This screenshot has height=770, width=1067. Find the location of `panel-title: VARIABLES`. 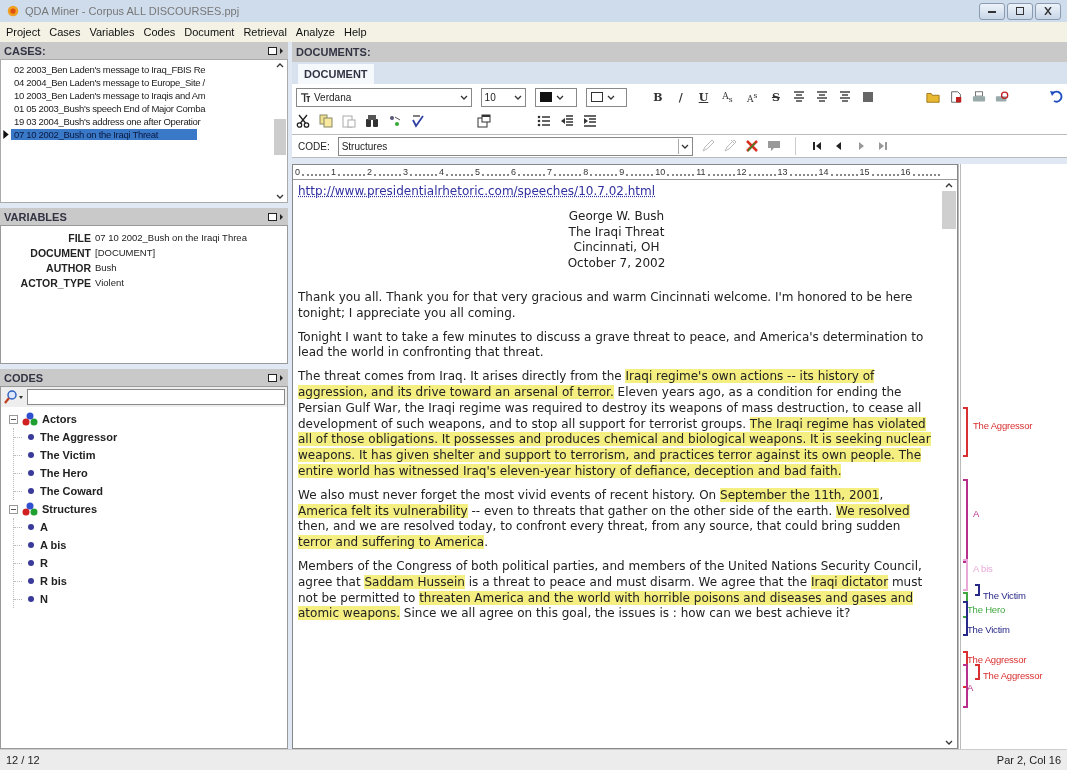

panel-title: VARIABLES is located at coordinates (35, 216).